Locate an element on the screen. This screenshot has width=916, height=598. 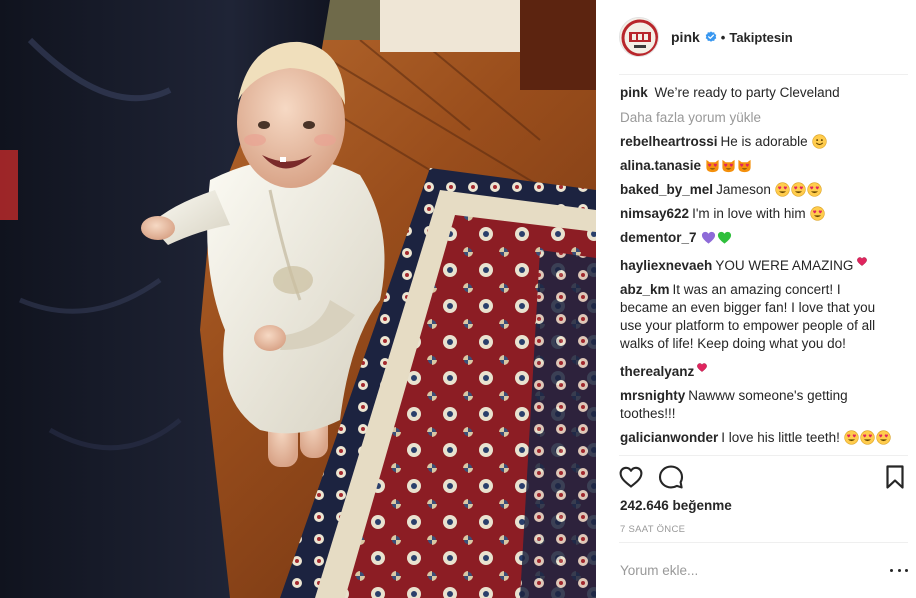
input-divider is located at coordinates (763, 542).